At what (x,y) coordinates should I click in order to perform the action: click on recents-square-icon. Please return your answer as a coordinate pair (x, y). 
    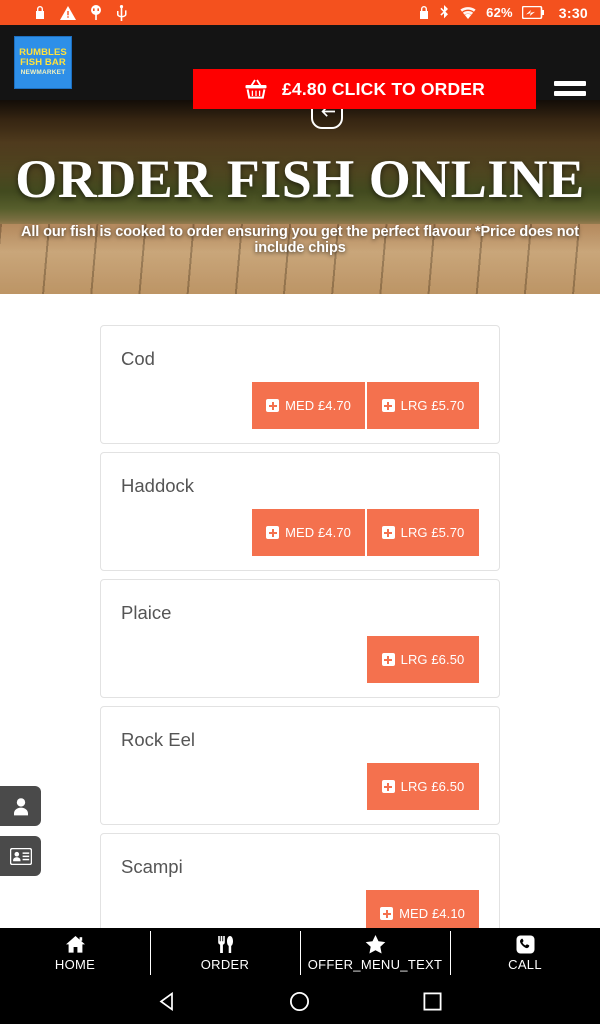
    Looking at the image, I should click on (432, 1001).